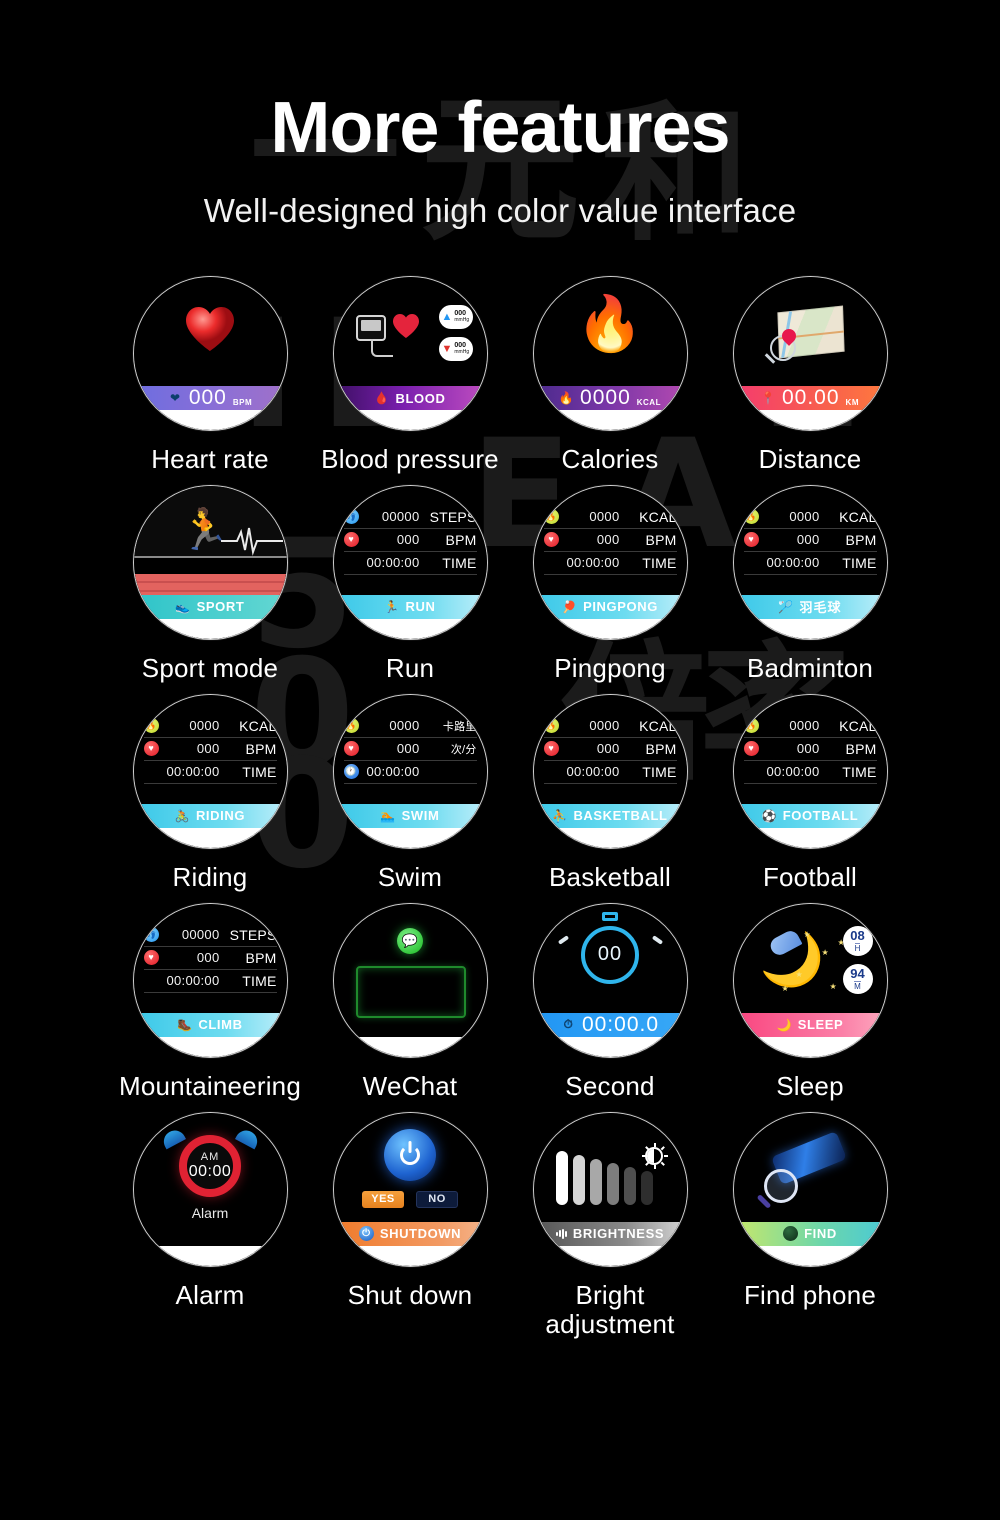 The height and width of the screenshot is (1520, 1000). I want to click on watch-status-bar: 🏊 SWIM, so click(410, 815).